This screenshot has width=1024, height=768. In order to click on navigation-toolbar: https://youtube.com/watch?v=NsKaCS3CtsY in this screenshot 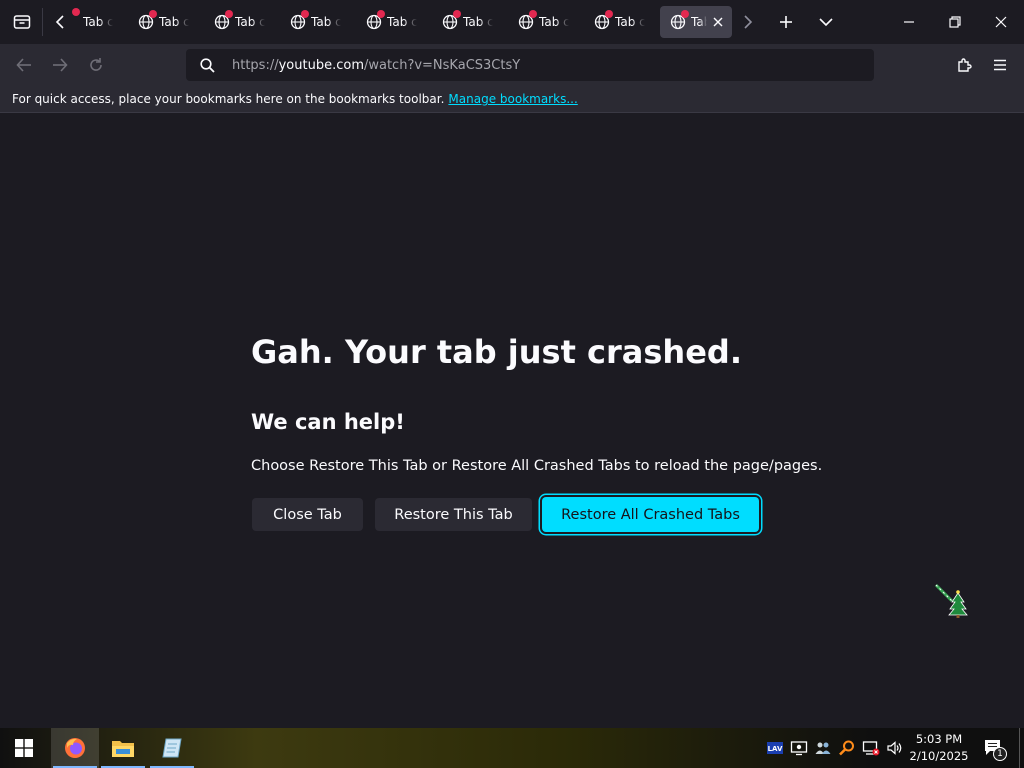, I will do `click(512, 65)`.